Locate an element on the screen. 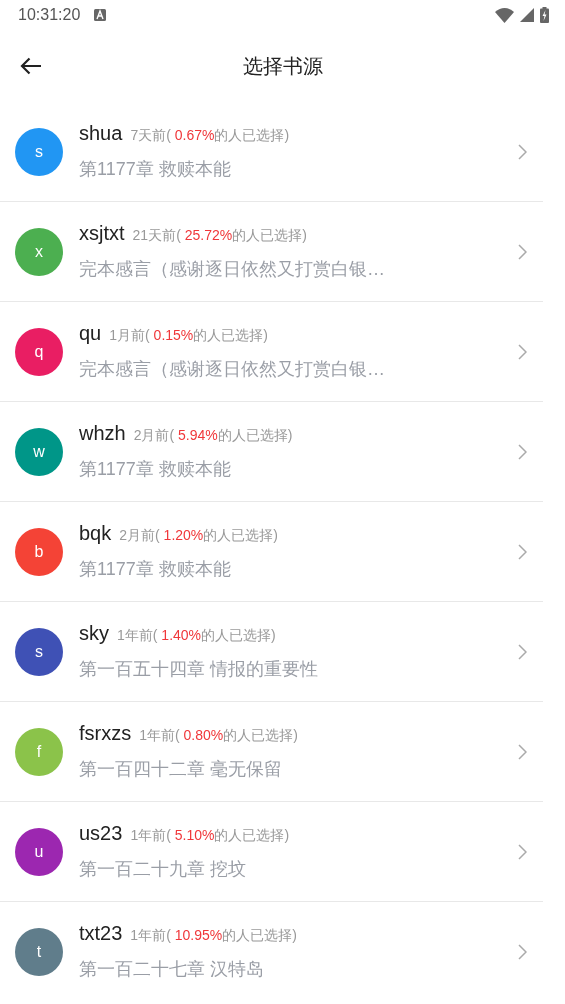  source-meta: 1年前( 0.80%的人已选择) is located at coordinates (218, 736).